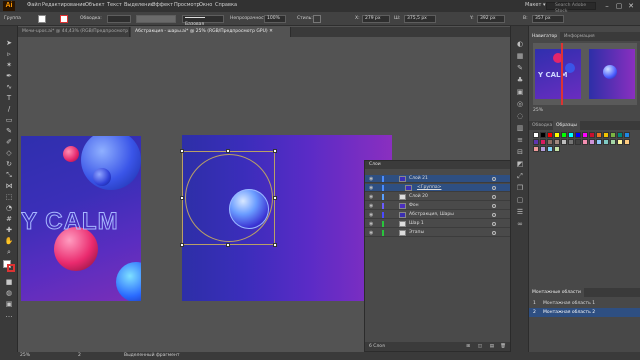 Image resolution: width=640 pixels, height=360 pixels. I want to click on menu-effect: Эффект, so click(162, 5).